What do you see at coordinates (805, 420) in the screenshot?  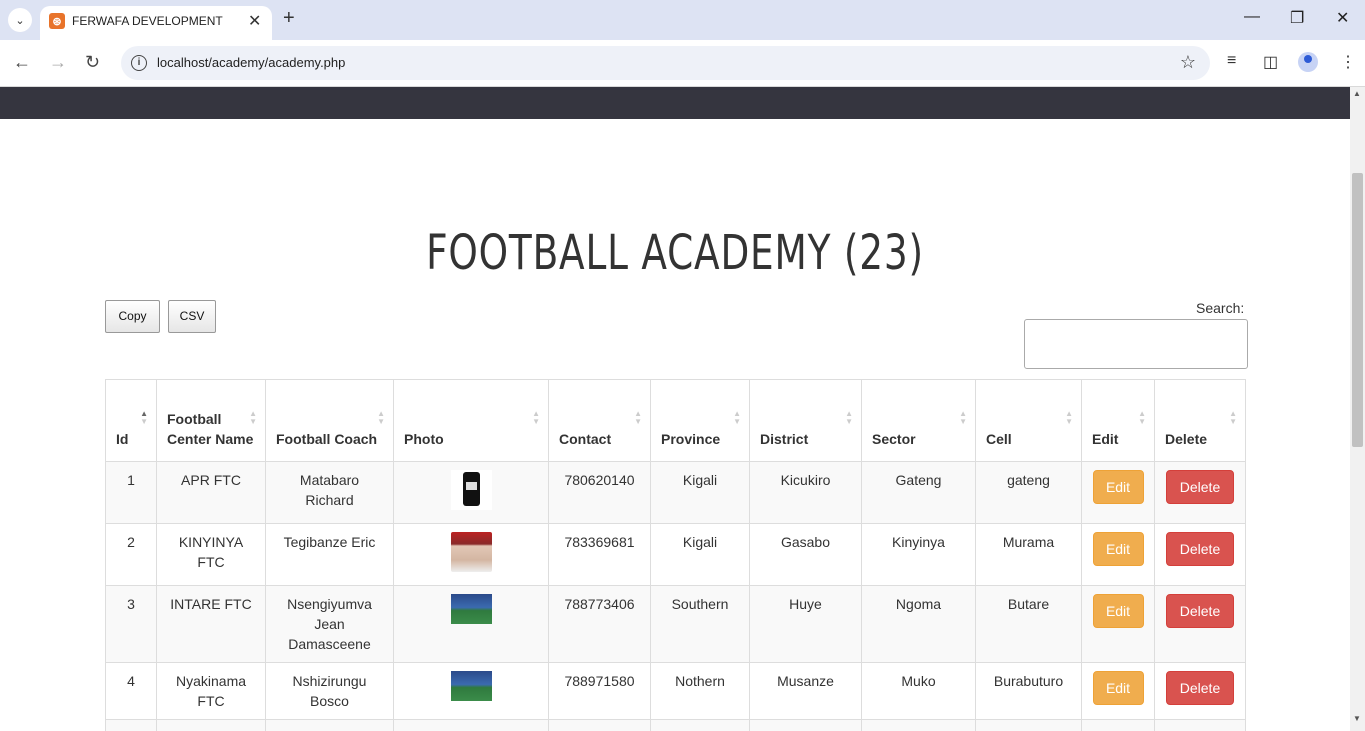 I see `column-header-district: District ▲ ▼` at bounding box center [805, 420].